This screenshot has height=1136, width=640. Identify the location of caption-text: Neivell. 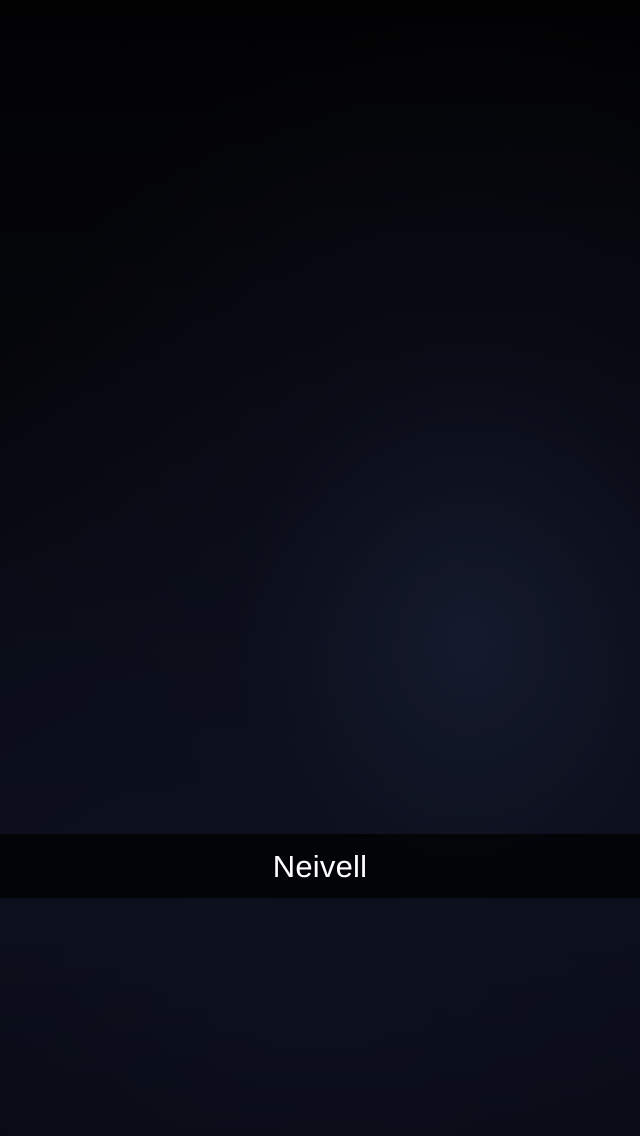
(320, 866).